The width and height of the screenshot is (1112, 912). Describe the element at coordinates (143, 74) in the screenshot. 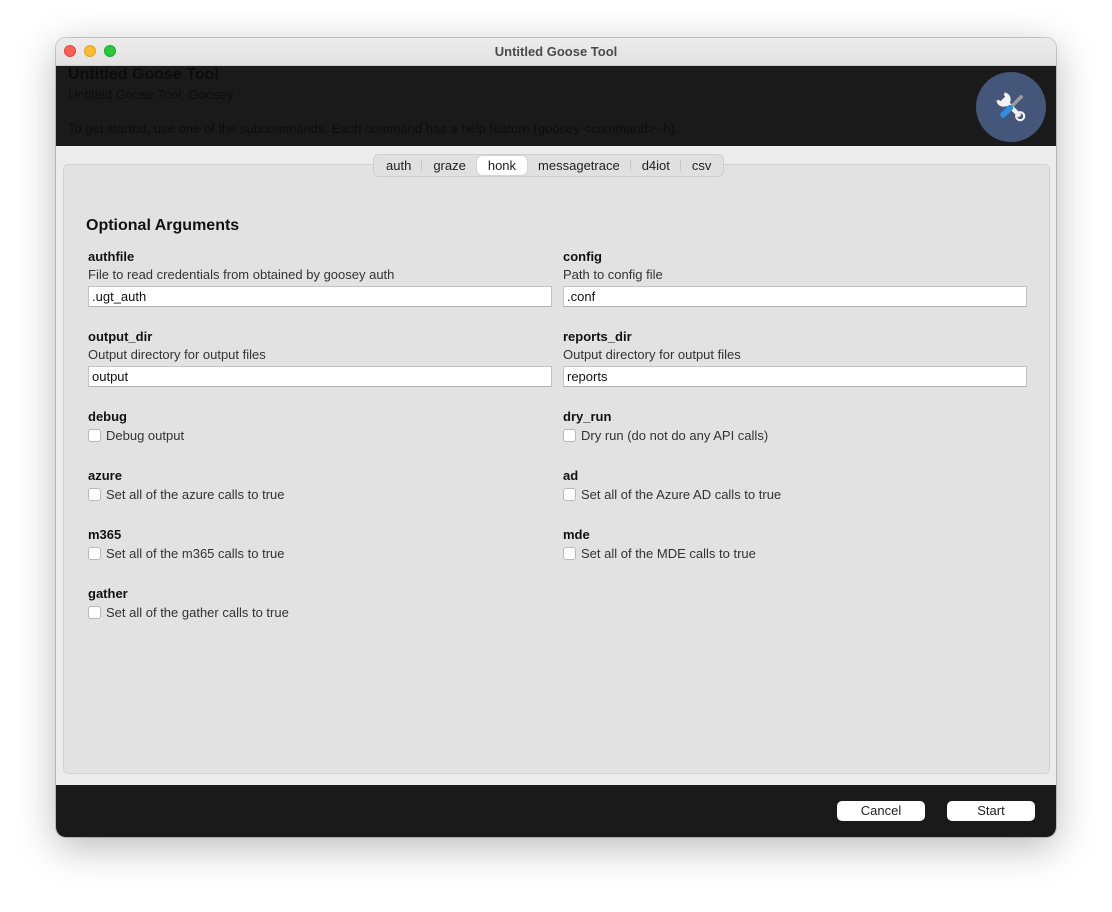

I see `app-title: Untitled Goose Tool` at that location.